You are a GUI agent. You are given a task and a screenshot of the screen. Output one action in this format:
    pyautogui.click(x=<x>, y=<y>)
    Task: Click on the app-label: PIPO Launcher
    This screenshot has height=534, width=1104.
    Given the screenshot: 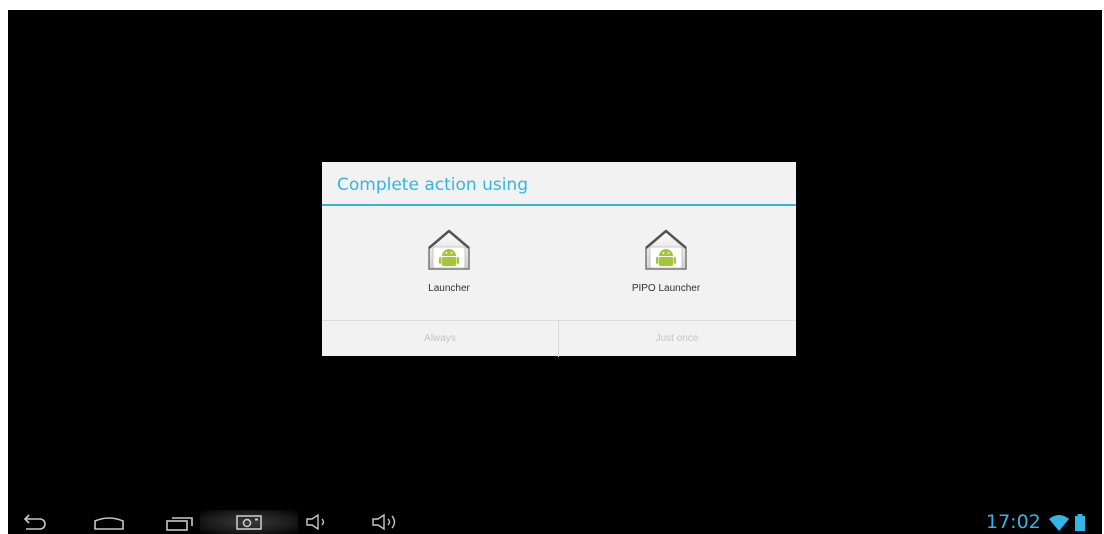 What is the action you would take?
    pyautogui.click(x=666, y=288)
    